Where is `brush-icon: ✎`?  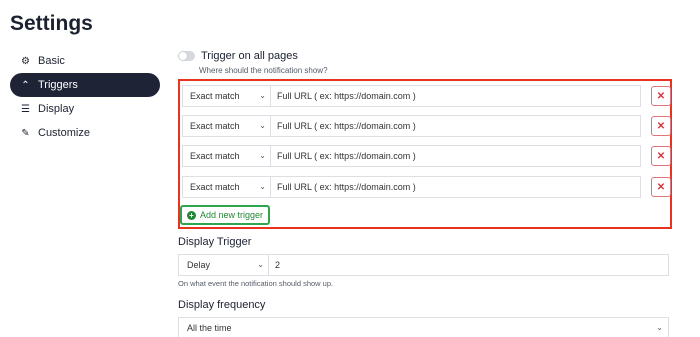
brush-icon: ✎ is located at coordinates (25, 133).